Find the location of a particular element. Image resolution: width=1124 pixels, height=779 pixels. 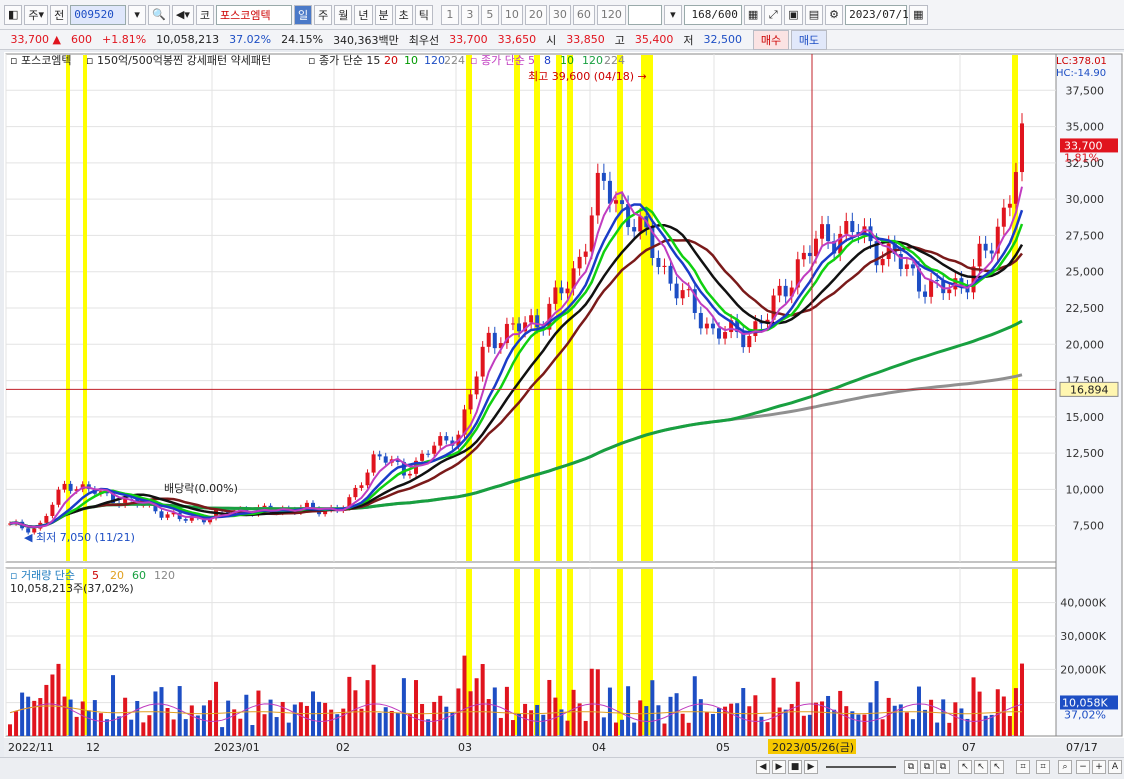

buy-button: 매수 is located at coordinates (771, 39).